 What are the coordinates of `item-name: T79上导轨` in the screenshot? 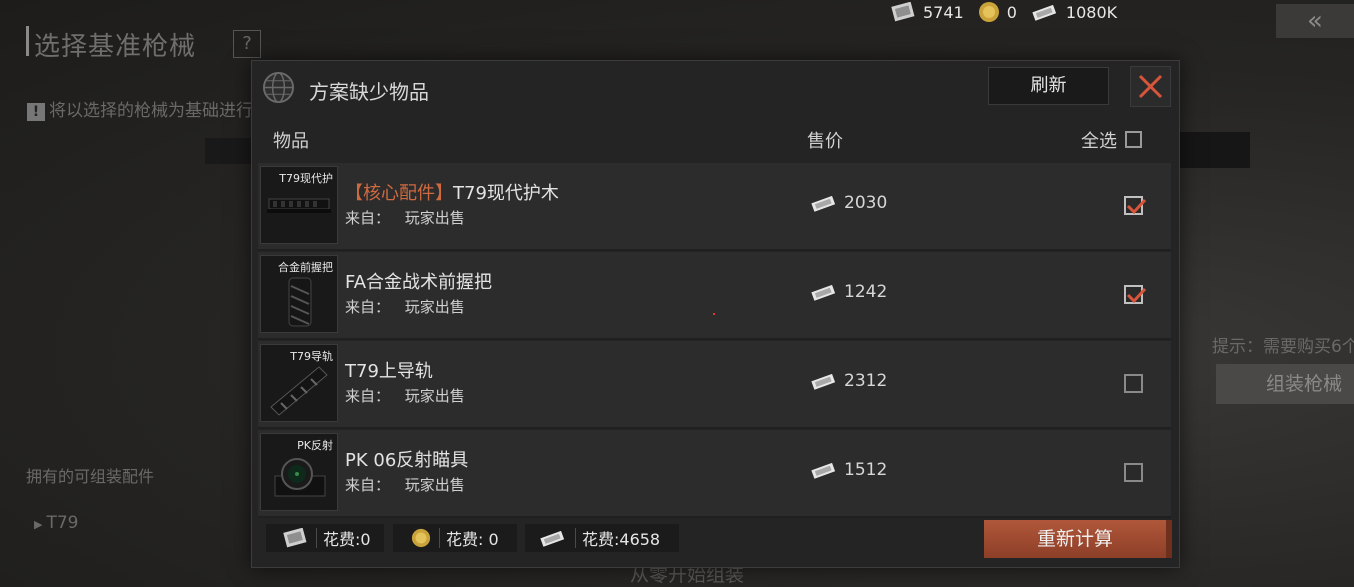 It's located at (389, 370).